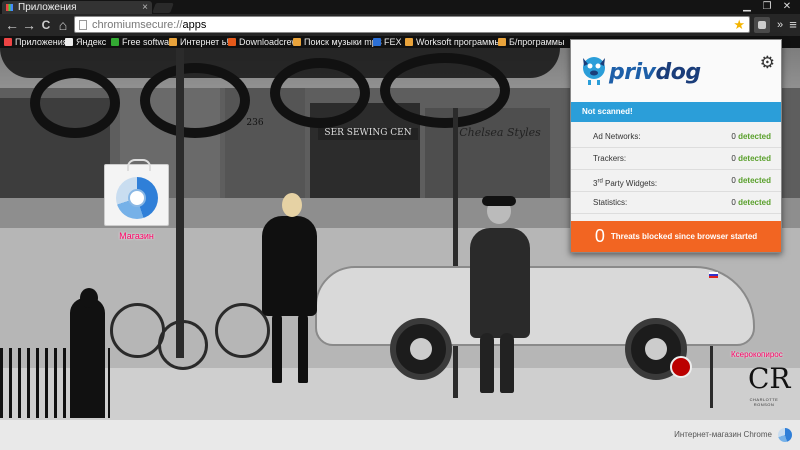 This screenshot has width=800, height=450. Describe the element at coordinates (531, 42) in the screenshot. I see `bookmark-item: Б/программы` at that location.